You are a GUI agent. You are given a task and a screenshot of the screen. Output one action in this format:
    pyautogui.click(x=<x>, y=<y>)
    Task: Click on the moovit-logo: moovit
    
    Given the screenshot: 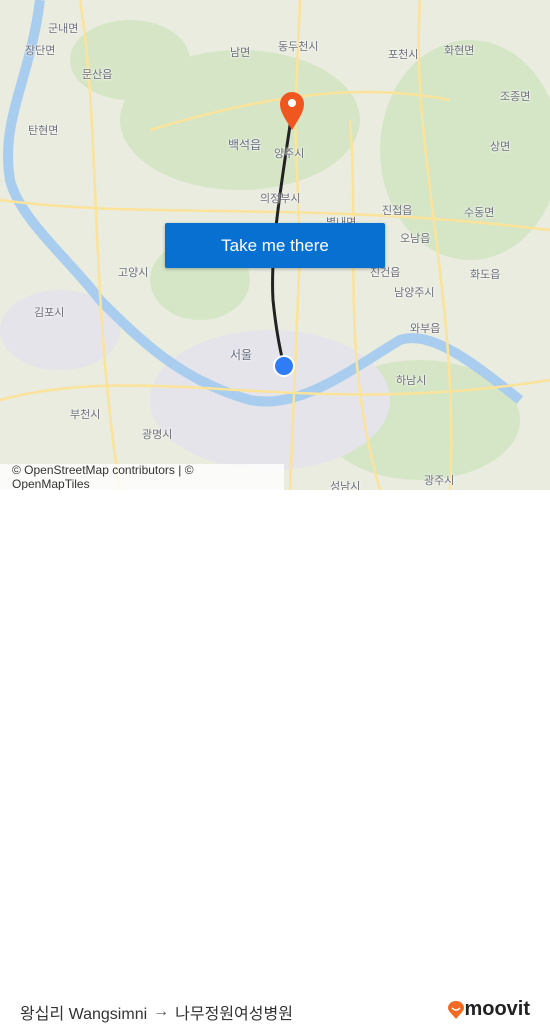 What is the action you would take?
    pyautogui.click(x=489, y=1009)
    